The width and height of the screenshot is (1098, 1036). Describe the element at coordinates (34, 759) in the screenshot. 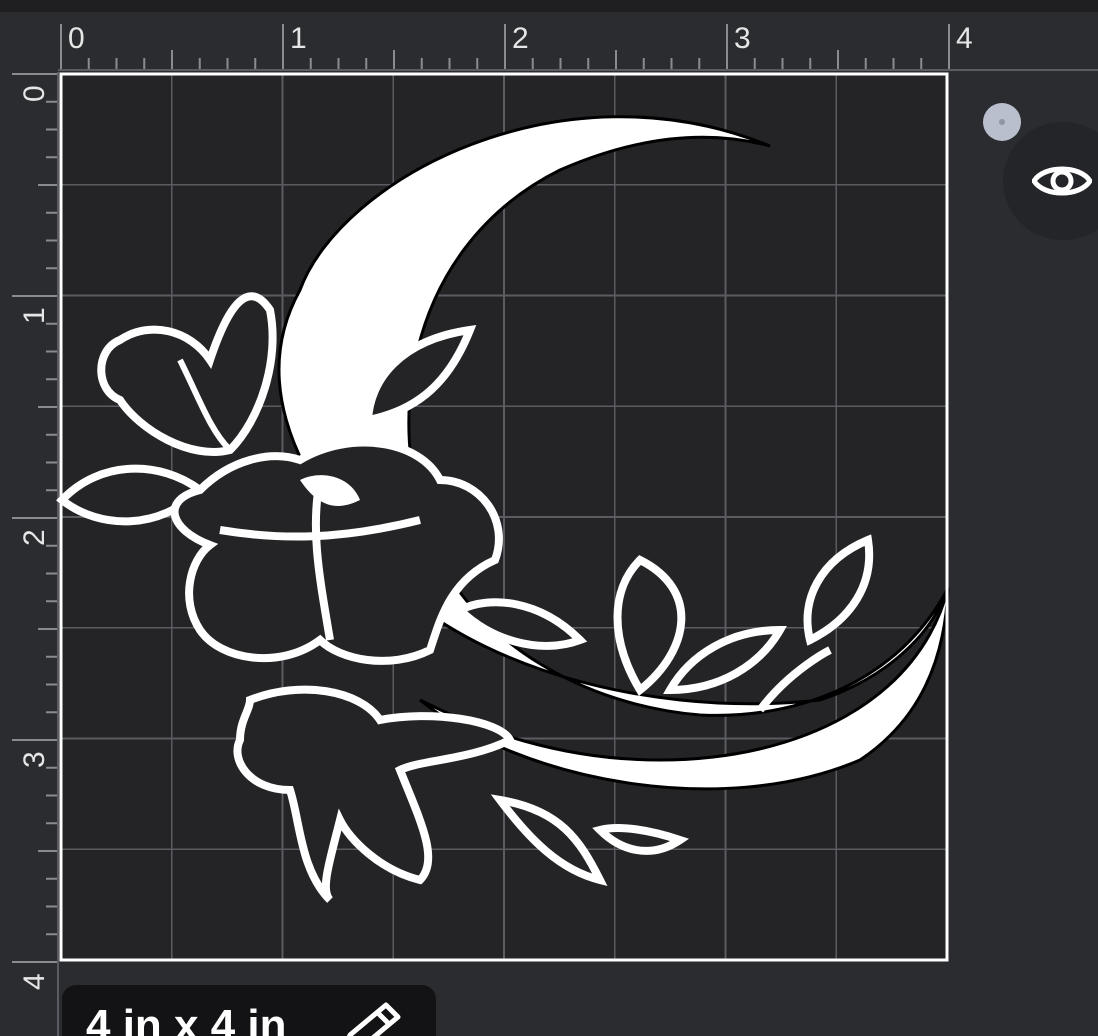

I see `ruler-left-label-3: 3` at that location.